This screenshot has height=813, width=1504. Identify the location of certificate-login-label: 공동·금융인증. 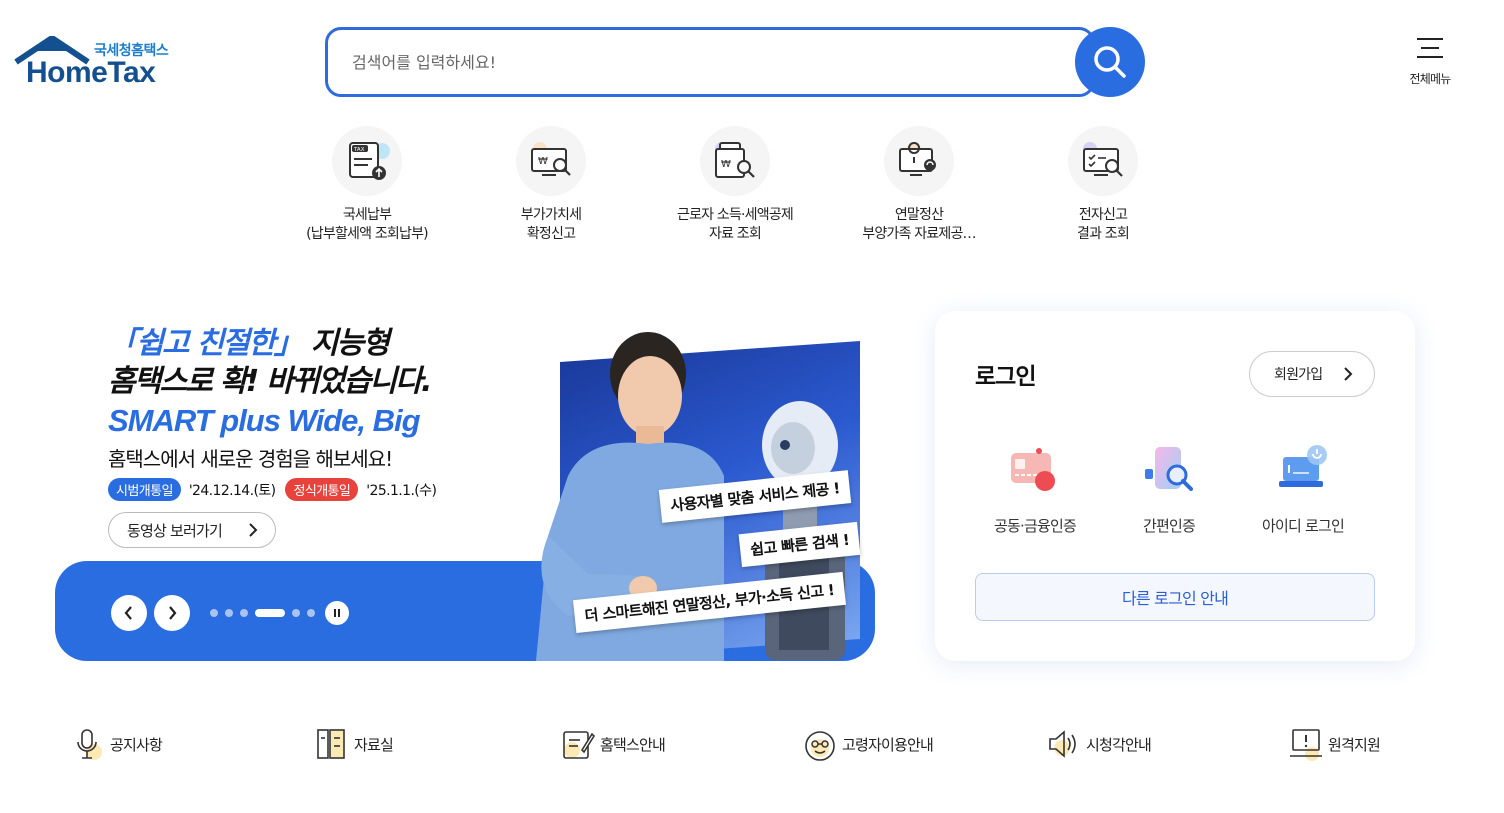
(1035, 526).